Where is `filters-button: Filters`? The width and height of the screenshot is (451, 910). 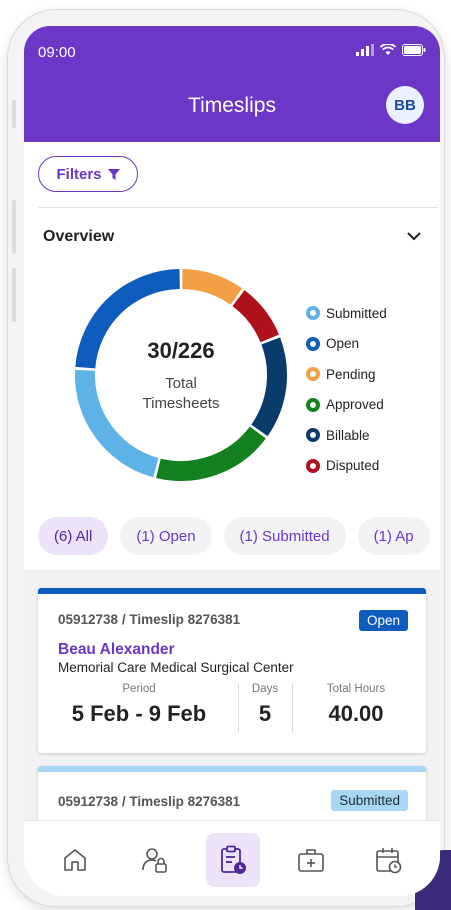 filters-button: Filters is located at coordinates (88, 174).